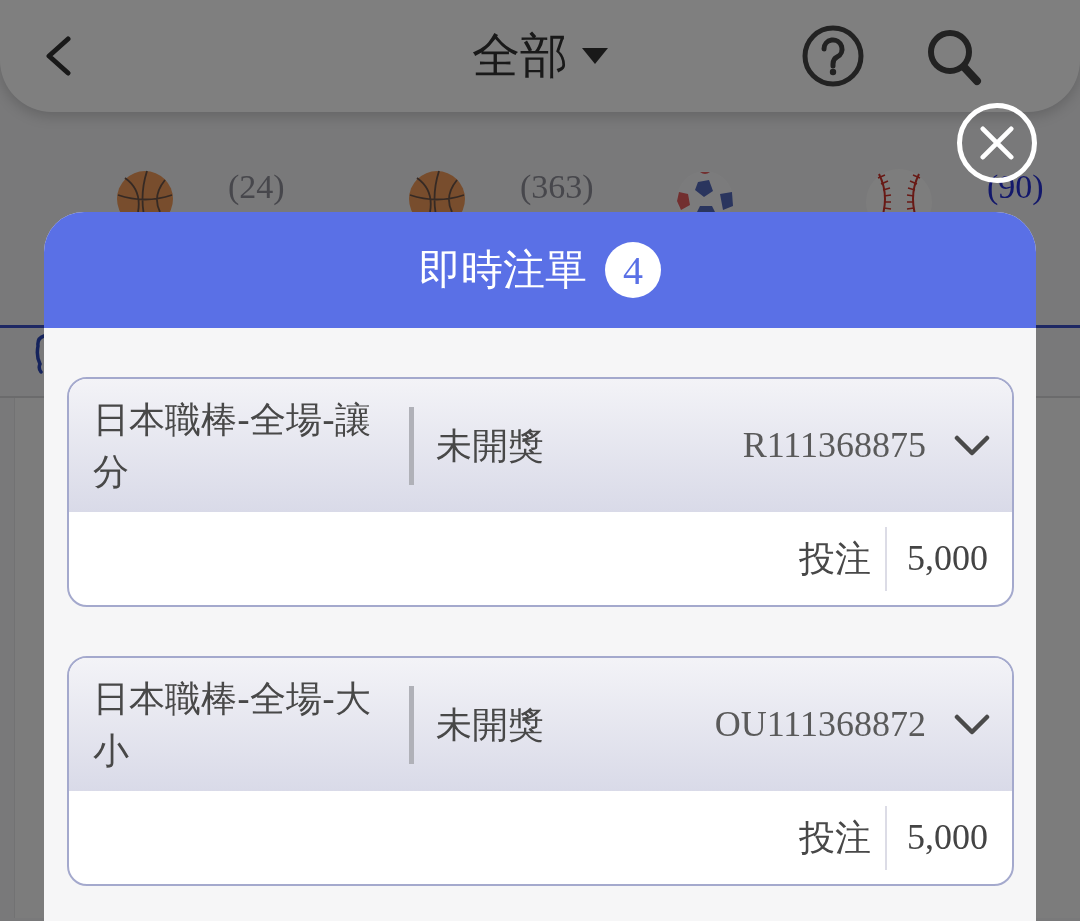 This screenshot has width=1080, height=921. I want to click on back-icon, so click(58, 56).